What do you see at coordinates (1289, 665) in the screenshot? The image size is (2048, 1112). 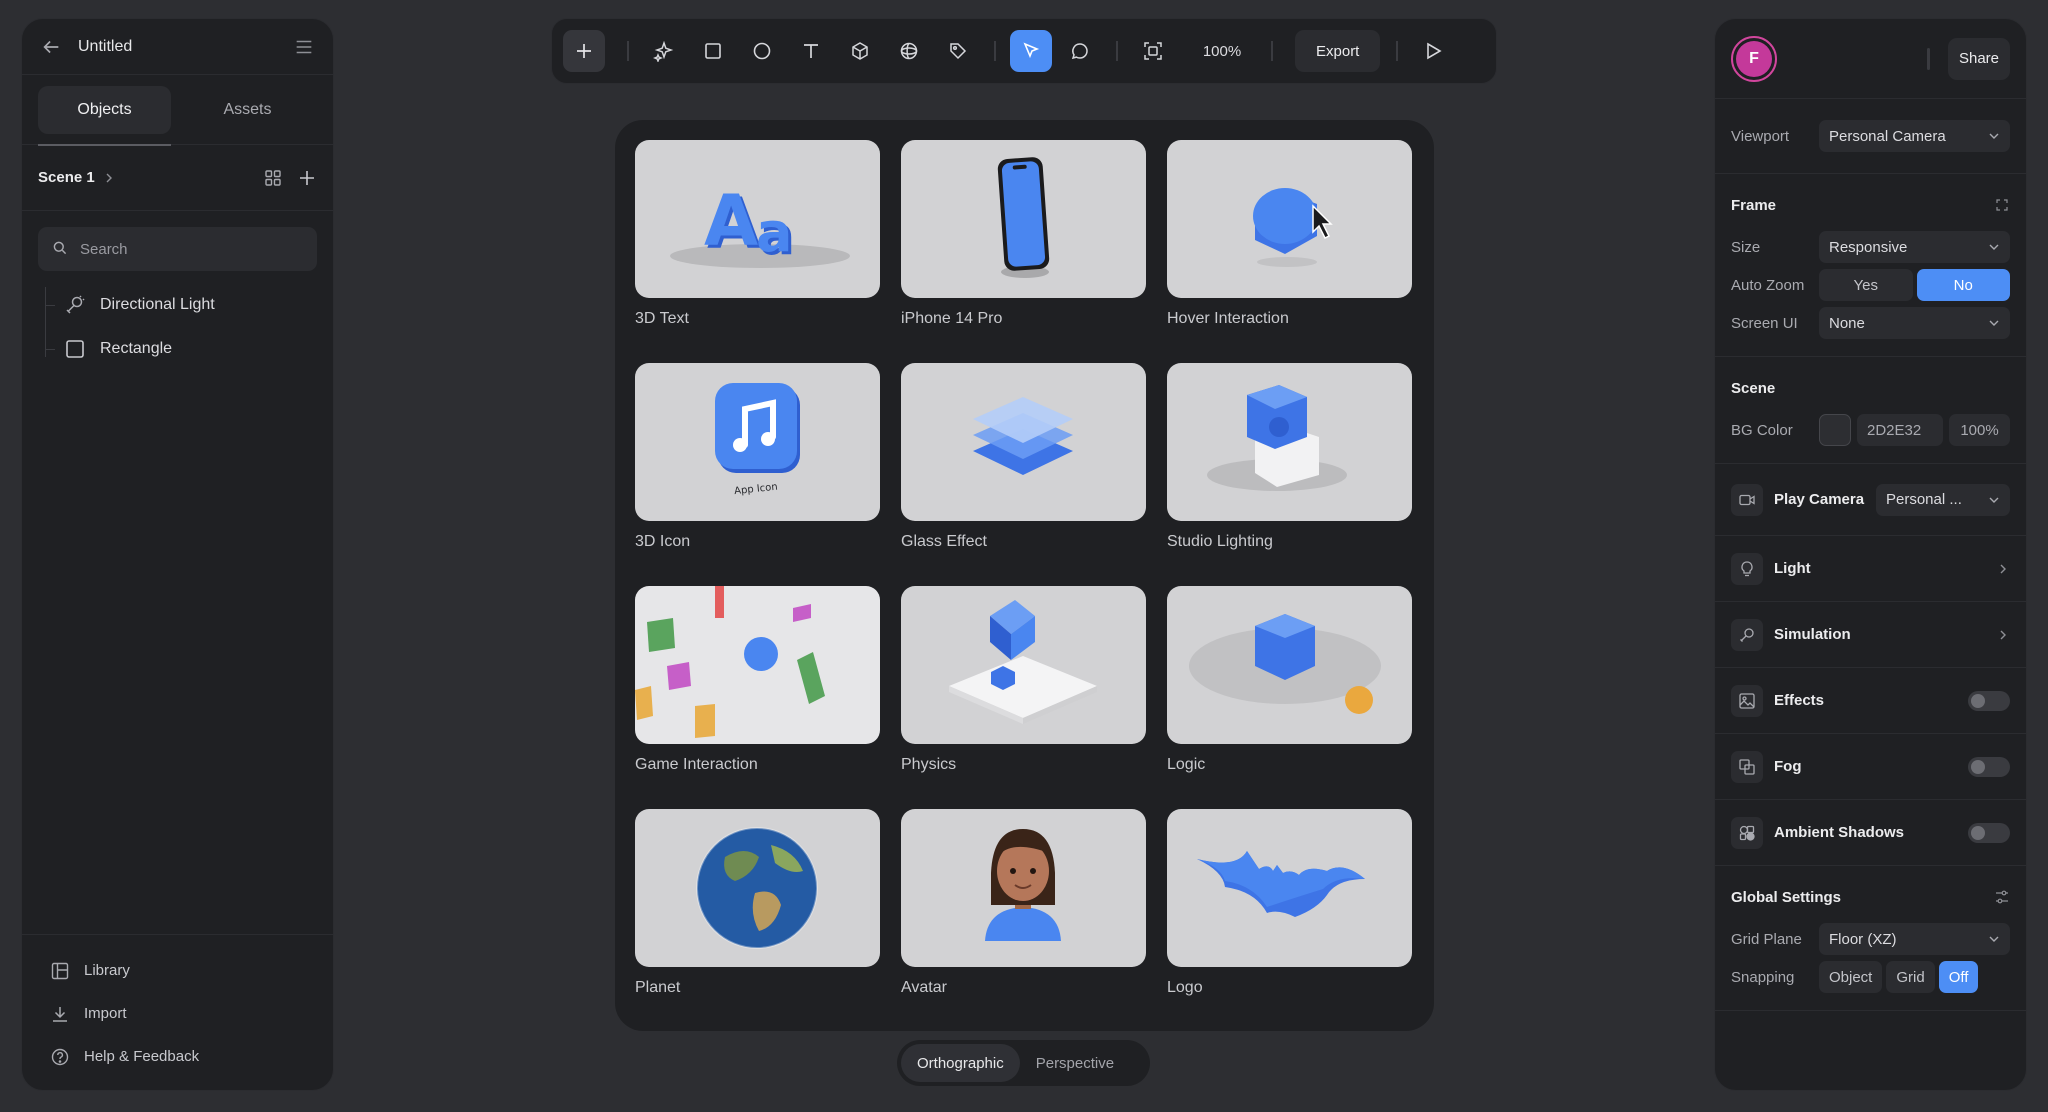 I see `thumbnail-logic` at bounding box center [1289, 665].